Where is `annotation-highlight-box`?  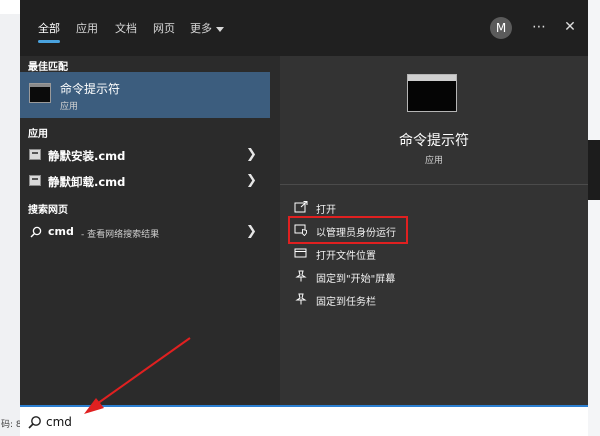
annotation-highlight-box is located at coordinates (348, 230).